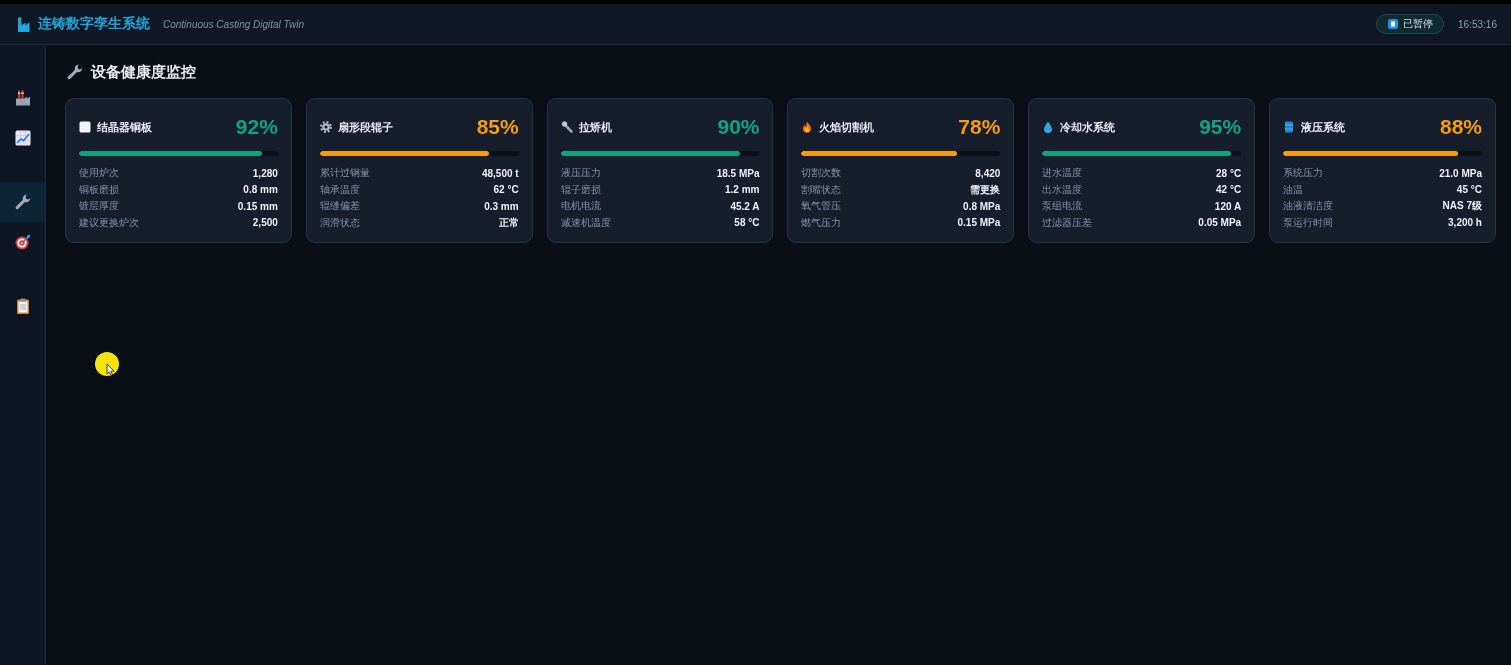 This screenshot has height=665, width=1511. I want to click on health-percent: 90%, so click(738, 127).